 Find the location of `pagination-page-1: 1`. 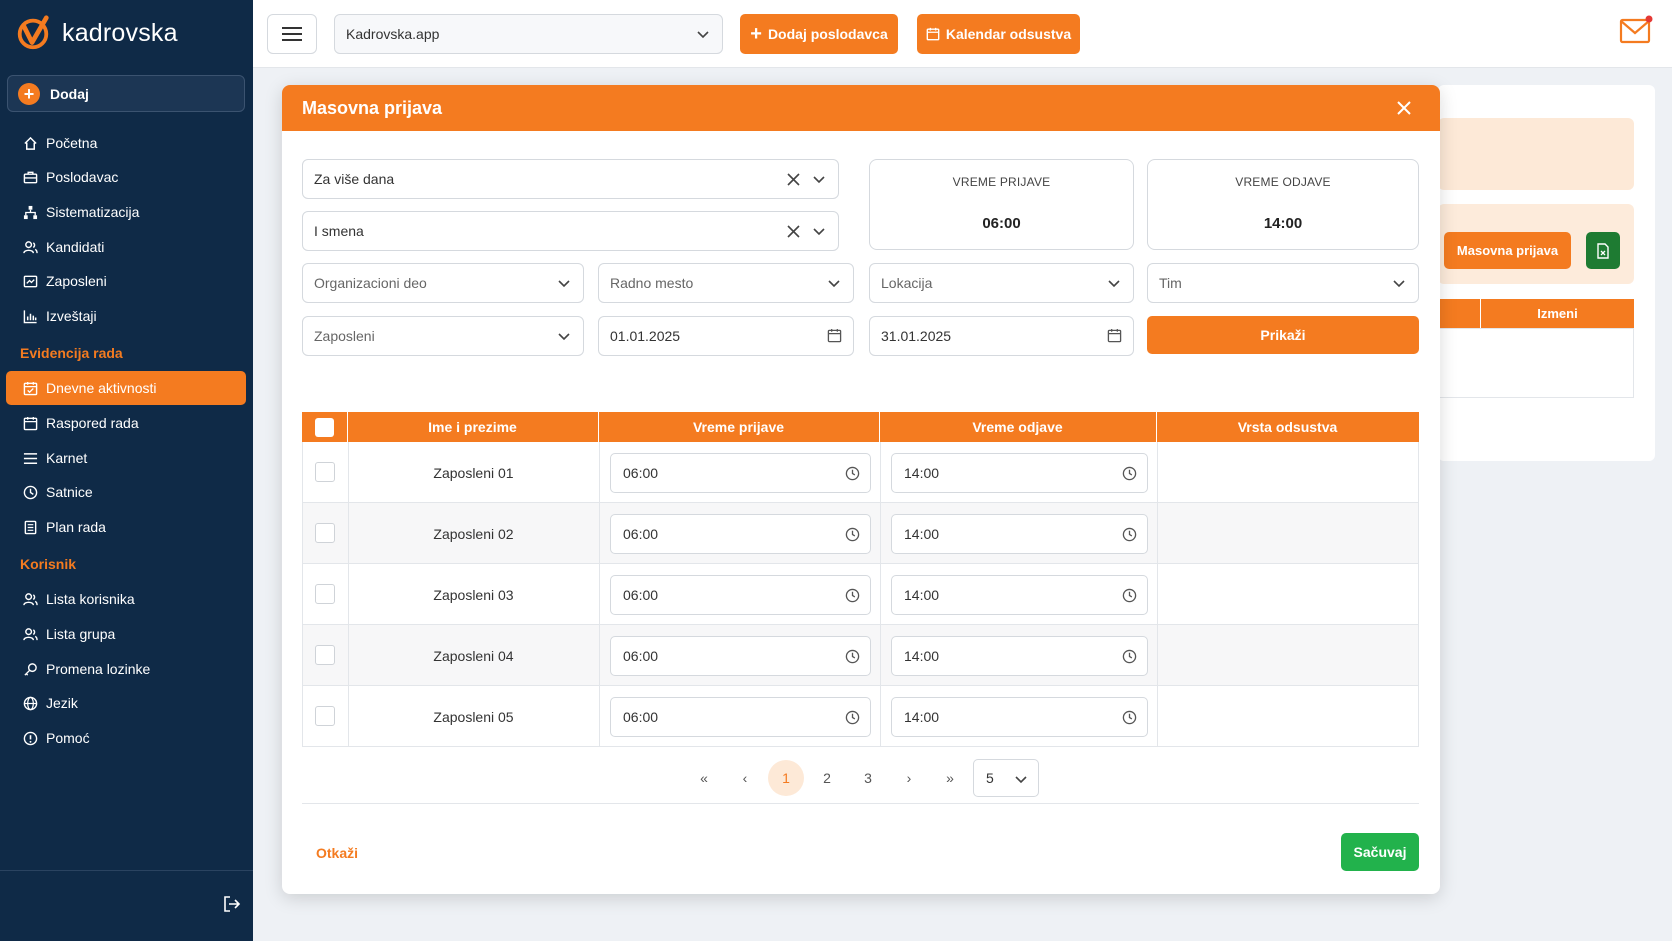

pagination-page-1: 1 is located at coordinates (786, 778).